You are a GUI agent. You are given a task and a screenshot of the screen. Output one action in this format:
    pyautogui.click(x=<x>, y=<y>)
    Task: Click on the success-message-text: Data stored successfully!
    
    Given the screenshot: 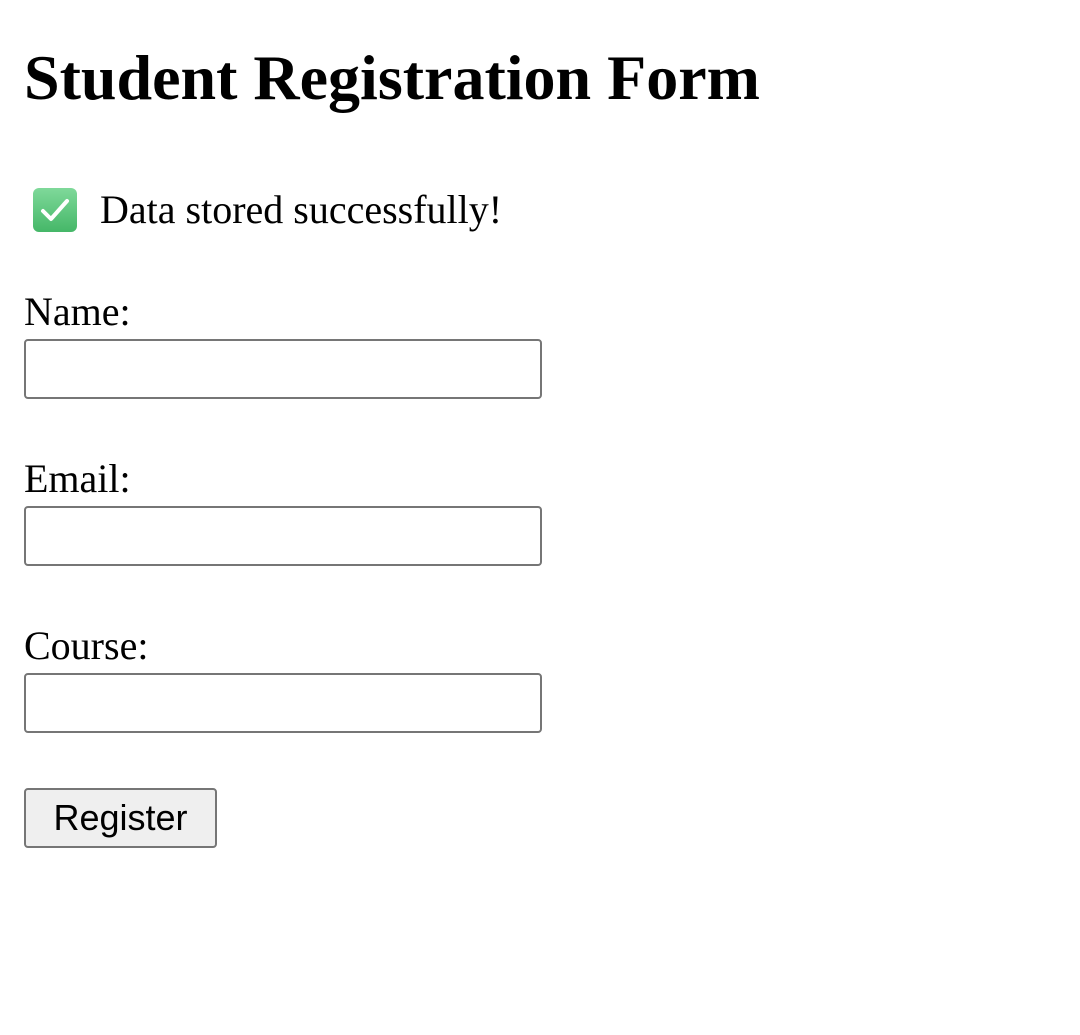 What is the action you would take?
    pyautogui.click(x=301, y=209)
    